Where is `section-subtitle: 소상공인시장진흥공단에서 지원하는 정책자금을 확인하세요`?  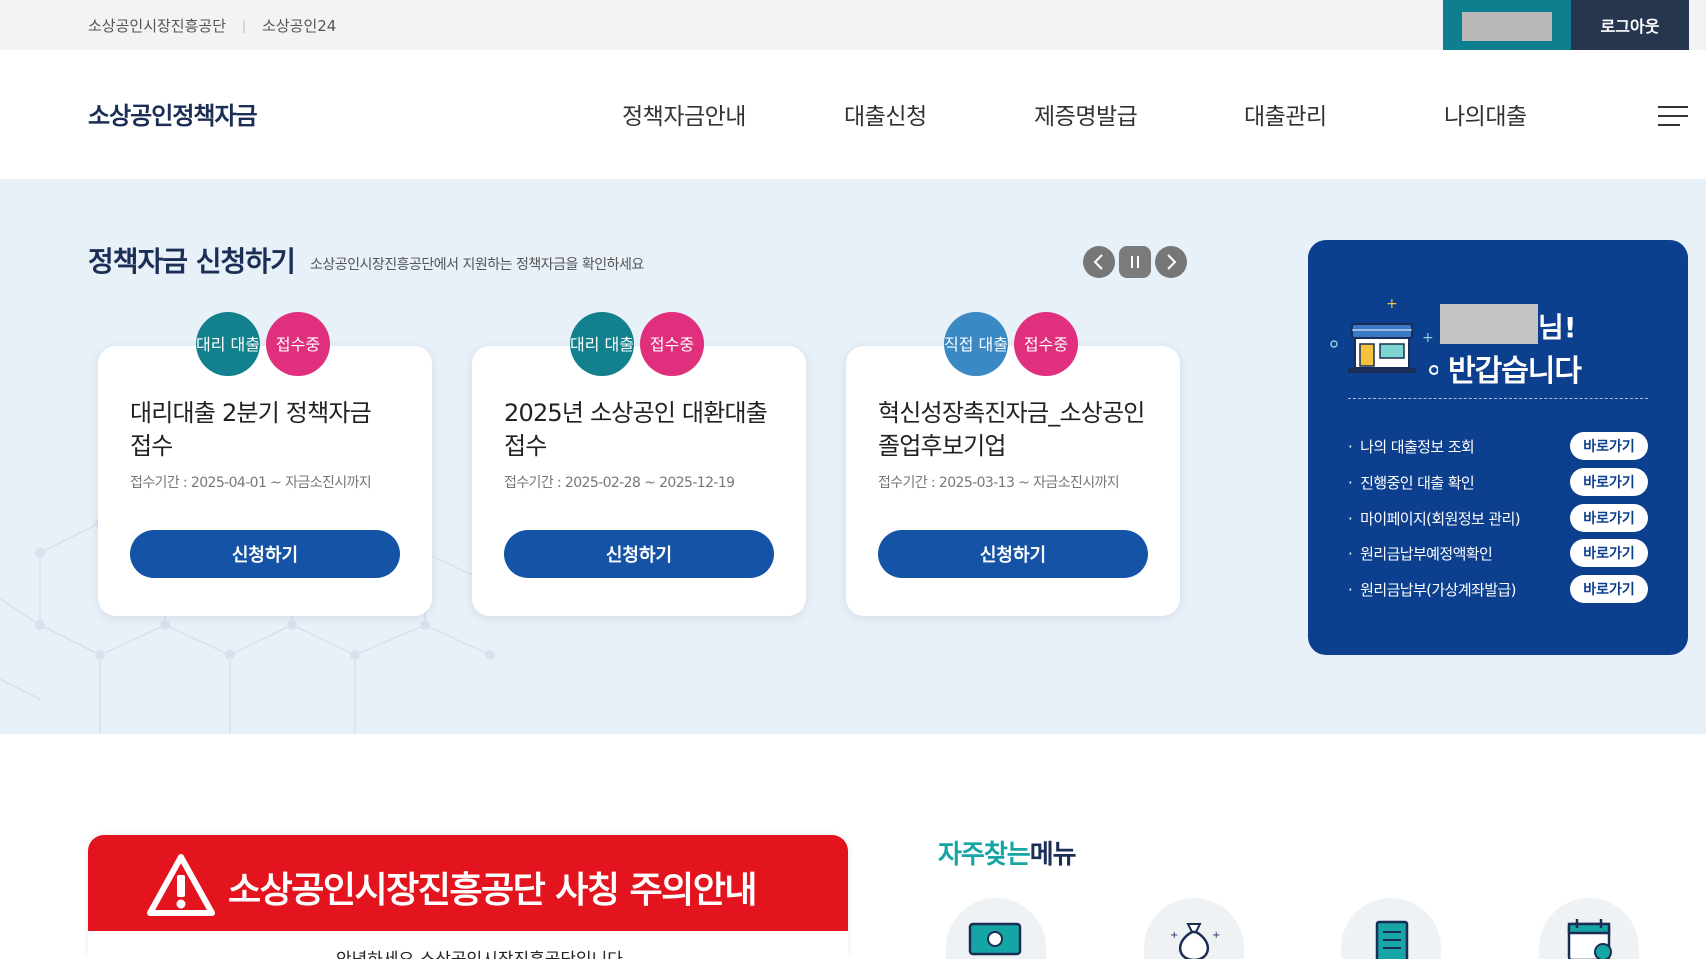
section-subtitle: 소상공인시장진흥공단에서 지원하는 정책자금을 확인하세요 is located at coordinates (477, 265).